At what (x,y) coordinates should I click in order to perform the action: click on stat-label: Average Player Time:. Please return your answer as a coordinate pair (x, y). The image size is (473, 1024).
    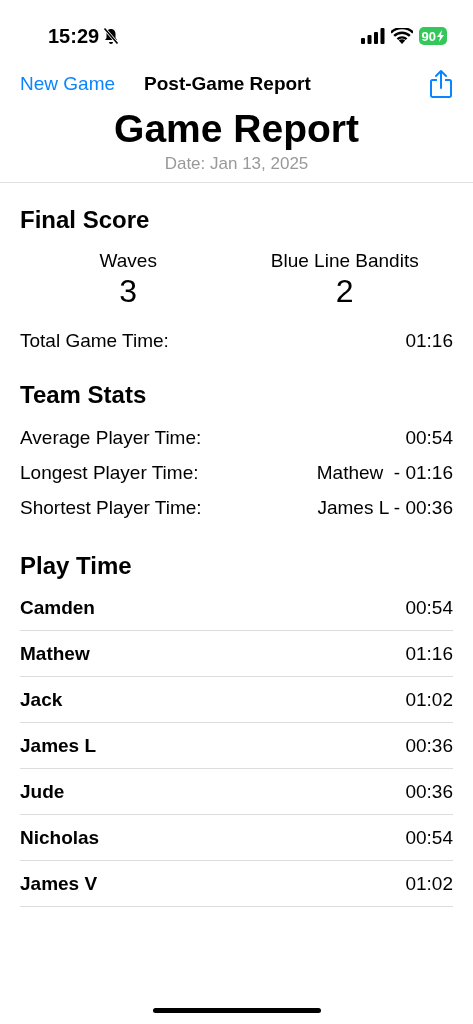
    Looking at the image, I should click on (111, 438).